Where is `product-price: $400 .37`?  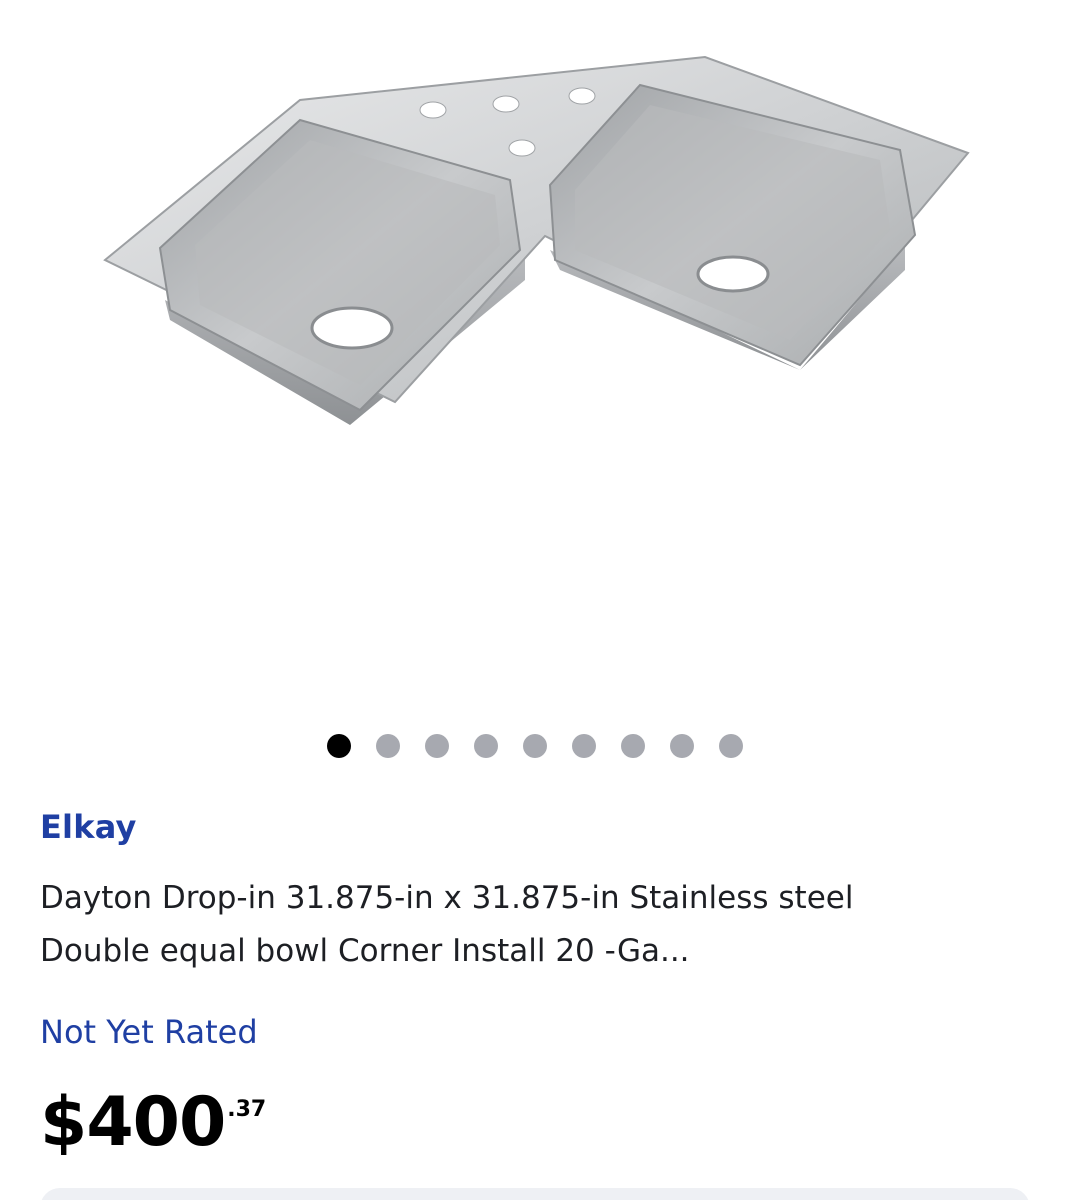 product-price: $400 .37 is located at coordinates (153, 1123).